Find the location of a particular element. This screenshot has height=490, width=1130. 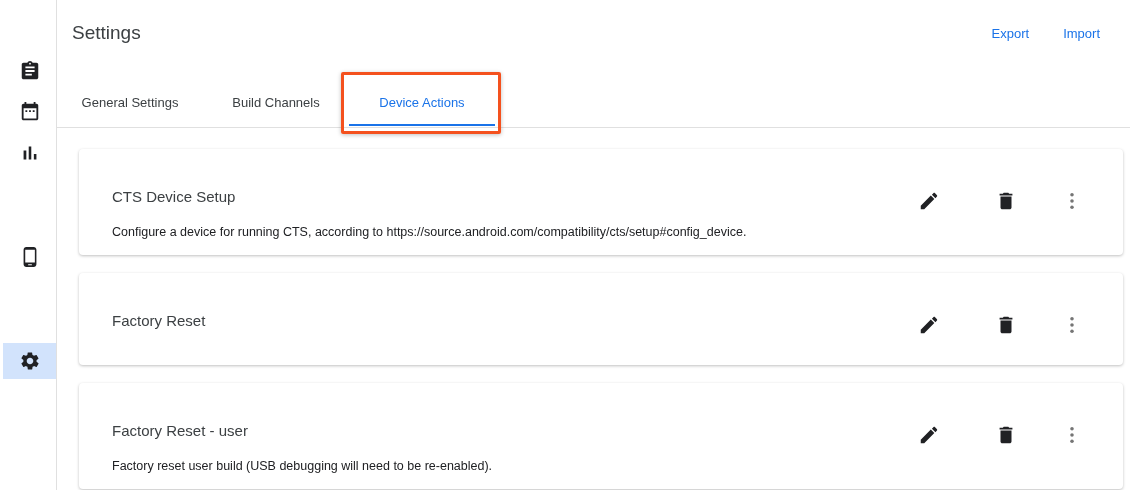

action-description: Factory reset user build (USB debugging will need to be re-enabled). is located at coordinates (303, 466).